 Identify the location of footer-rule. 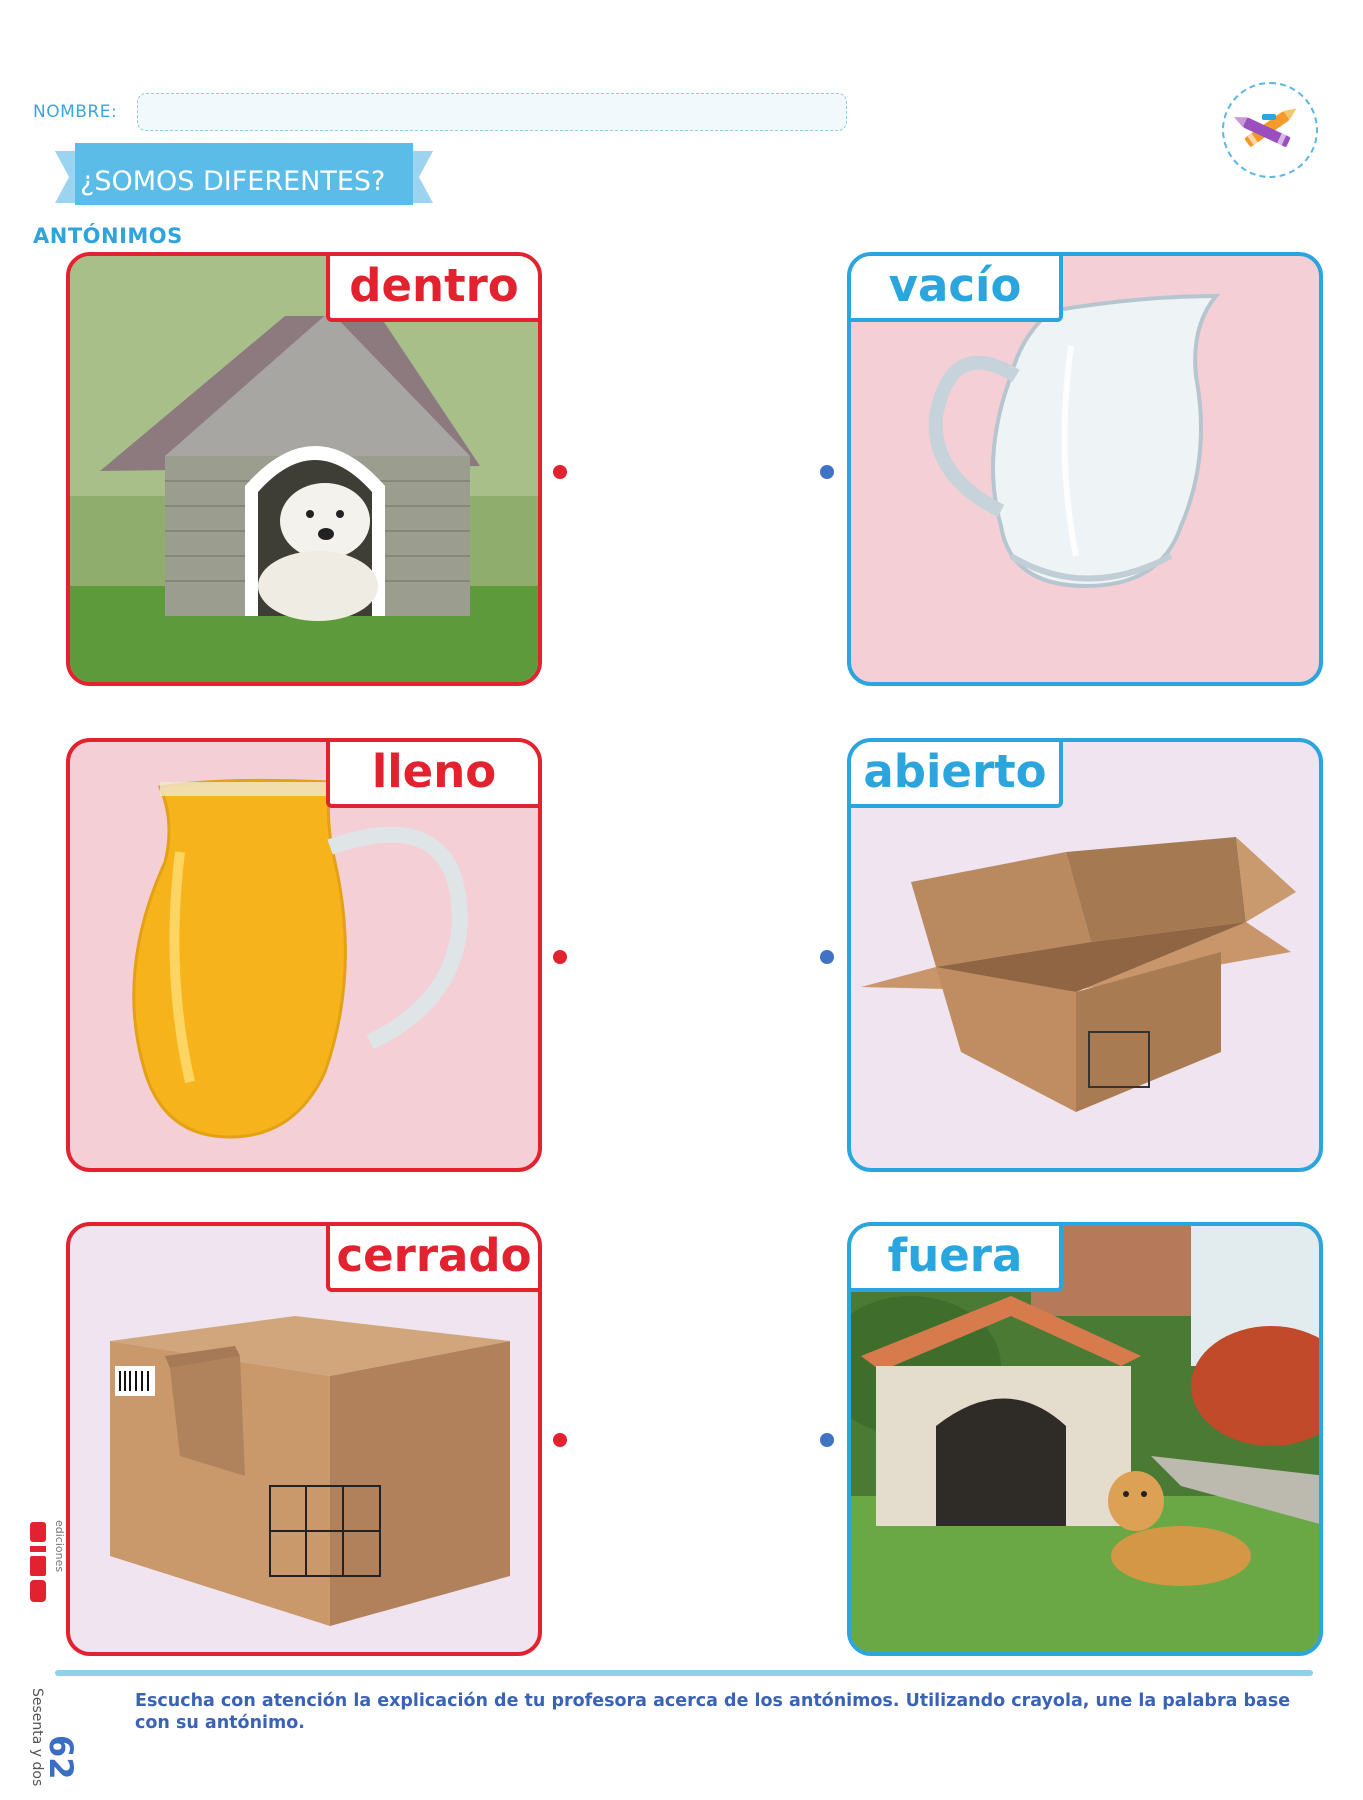
(684, 1673).